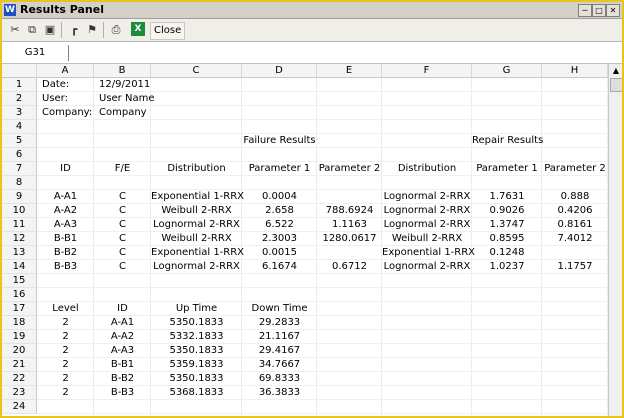 This screenshot has width=624, height=418. I want to click on scroll-up-arrow-icon: ▲, so click(615, 70).